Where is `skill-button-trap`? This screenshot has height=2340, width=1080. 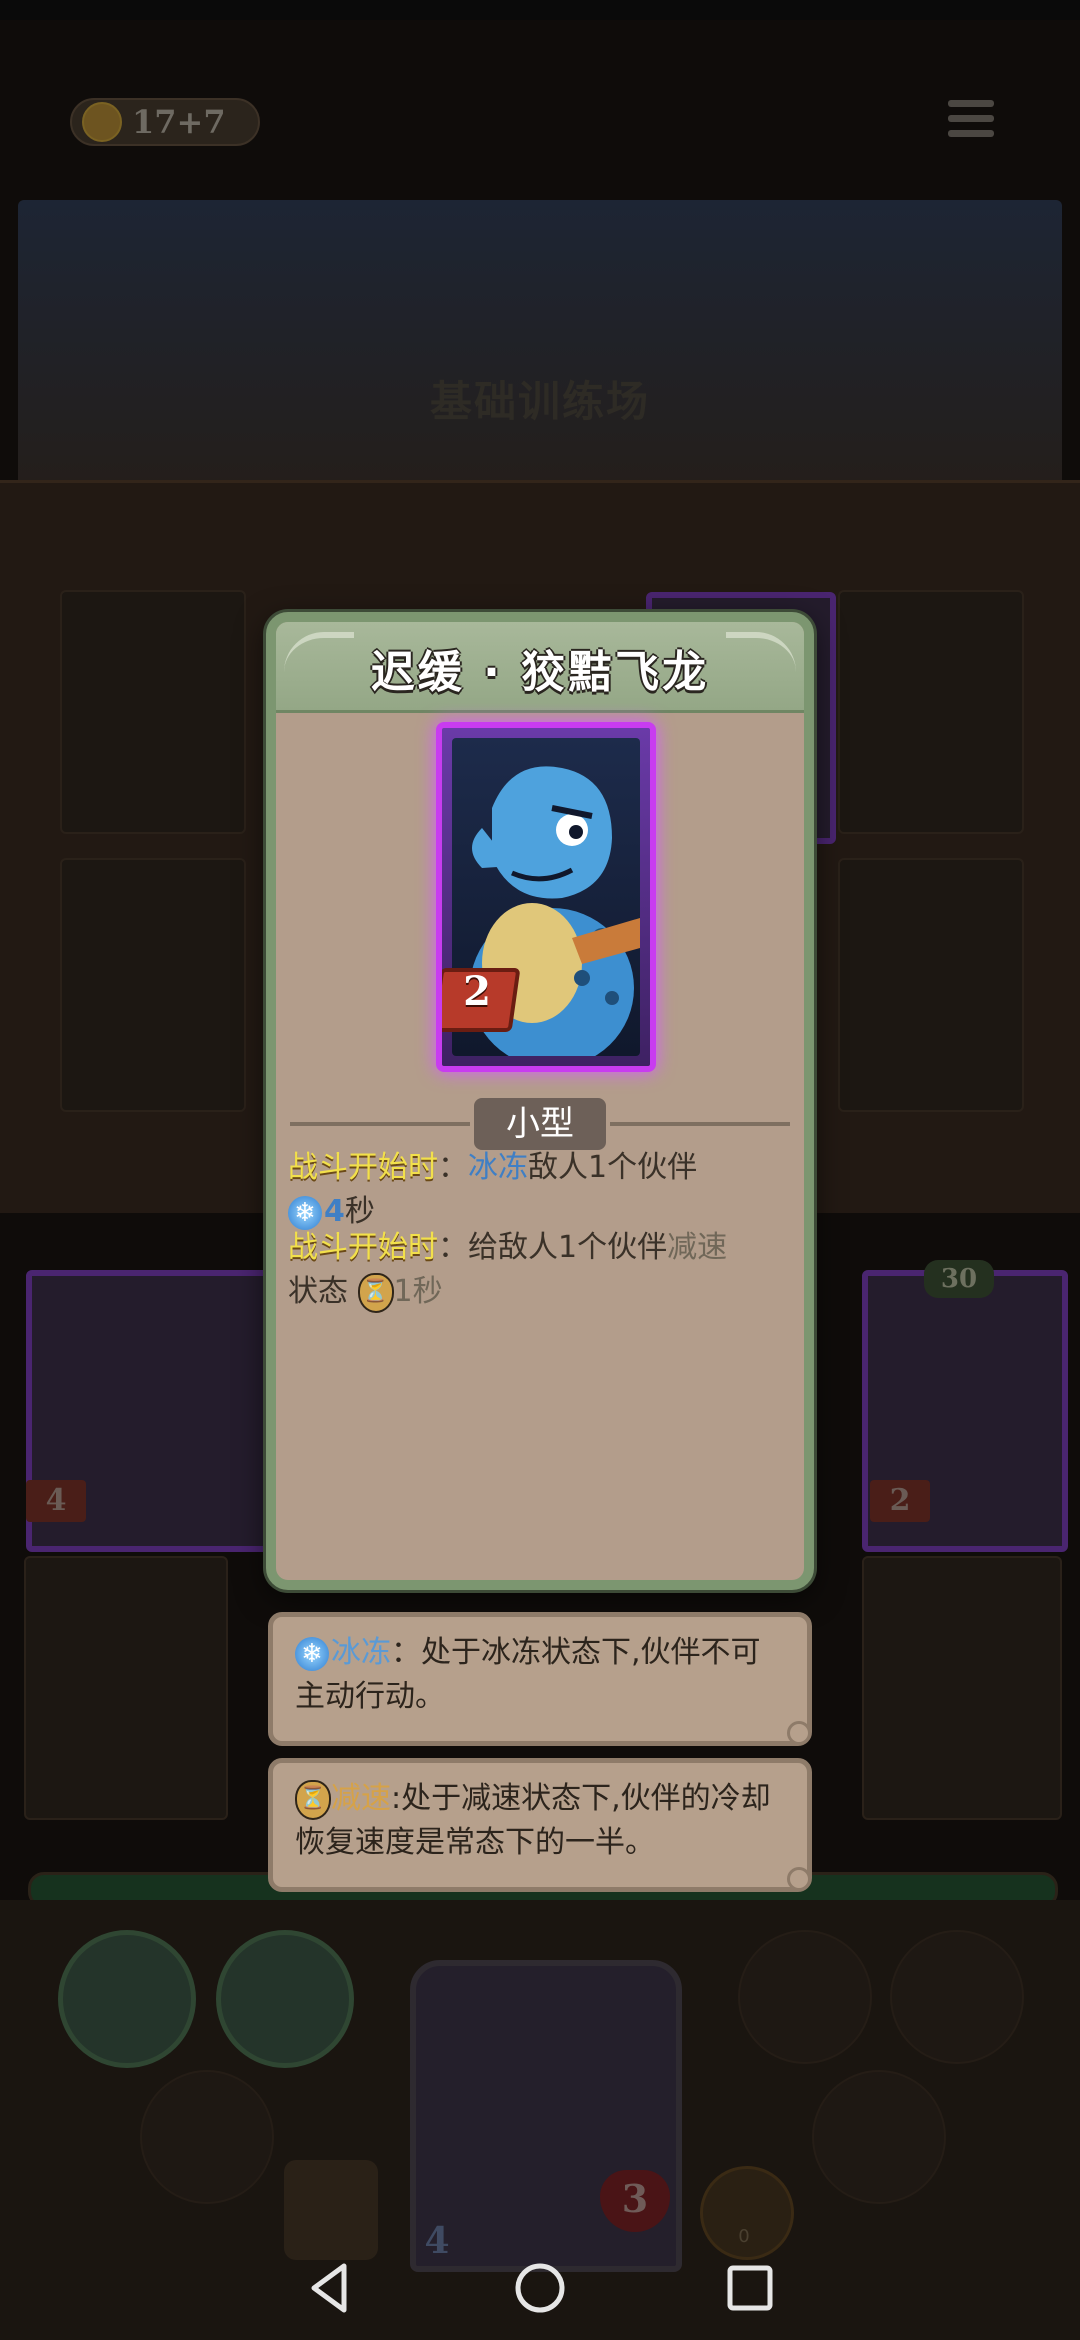 skill-button-trap is located at coordinates (285, 1999).